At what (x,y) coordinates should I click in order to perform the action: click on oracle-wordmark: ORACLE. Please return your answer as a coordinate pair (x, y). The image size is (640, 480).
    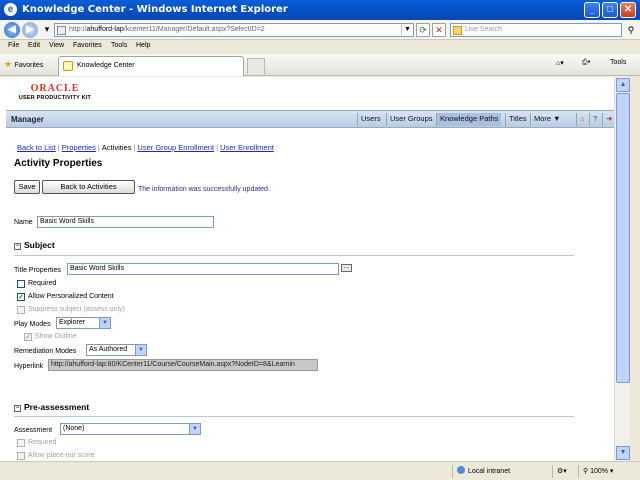
    Looking at the image, I should click on (55, 88).